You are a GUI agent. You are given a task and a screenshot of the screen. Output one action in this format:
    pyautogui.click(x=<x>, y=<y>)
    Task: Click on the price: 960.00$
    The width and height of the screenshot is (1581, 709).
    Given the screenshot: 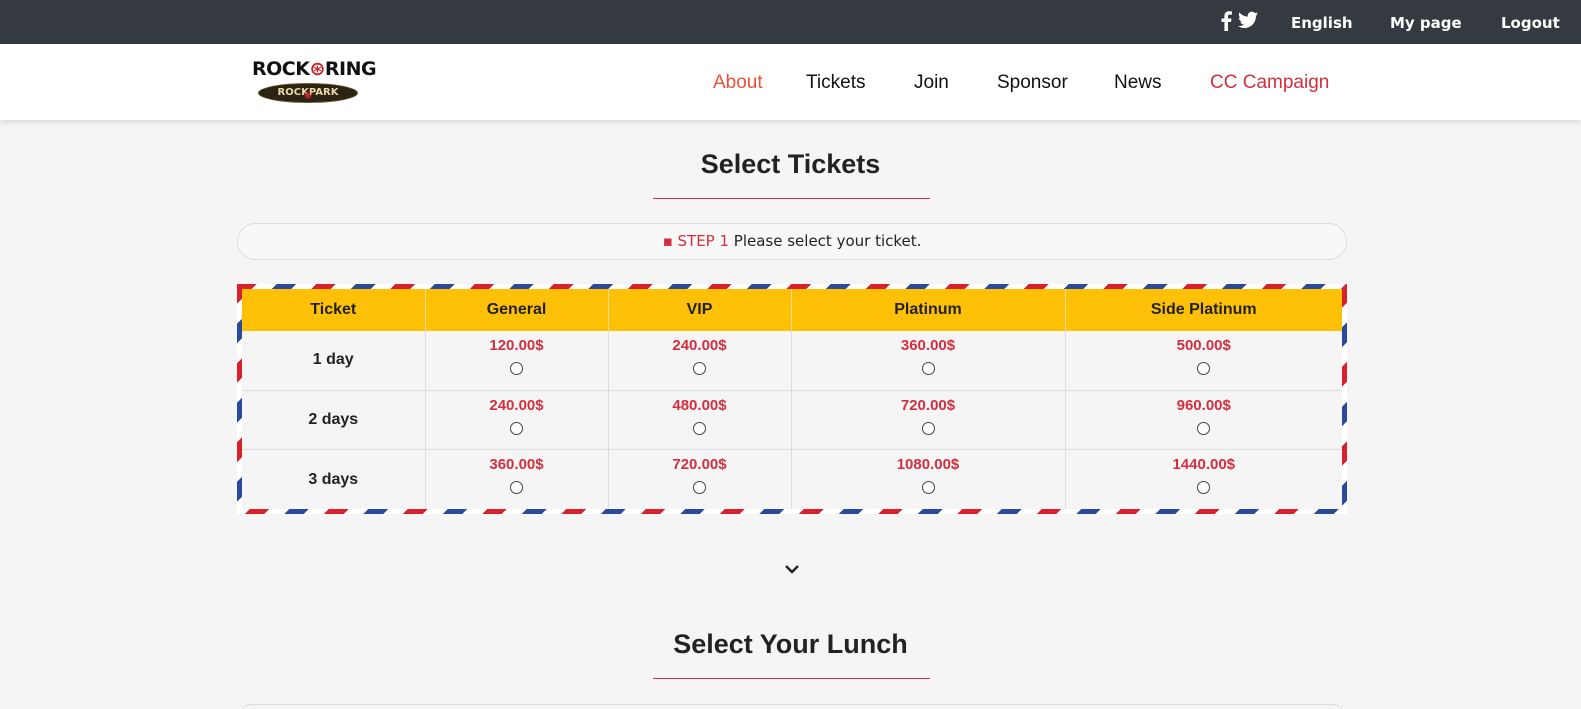 What is the action you would take?
    pyautogui.click(x=1203, y=405)
    